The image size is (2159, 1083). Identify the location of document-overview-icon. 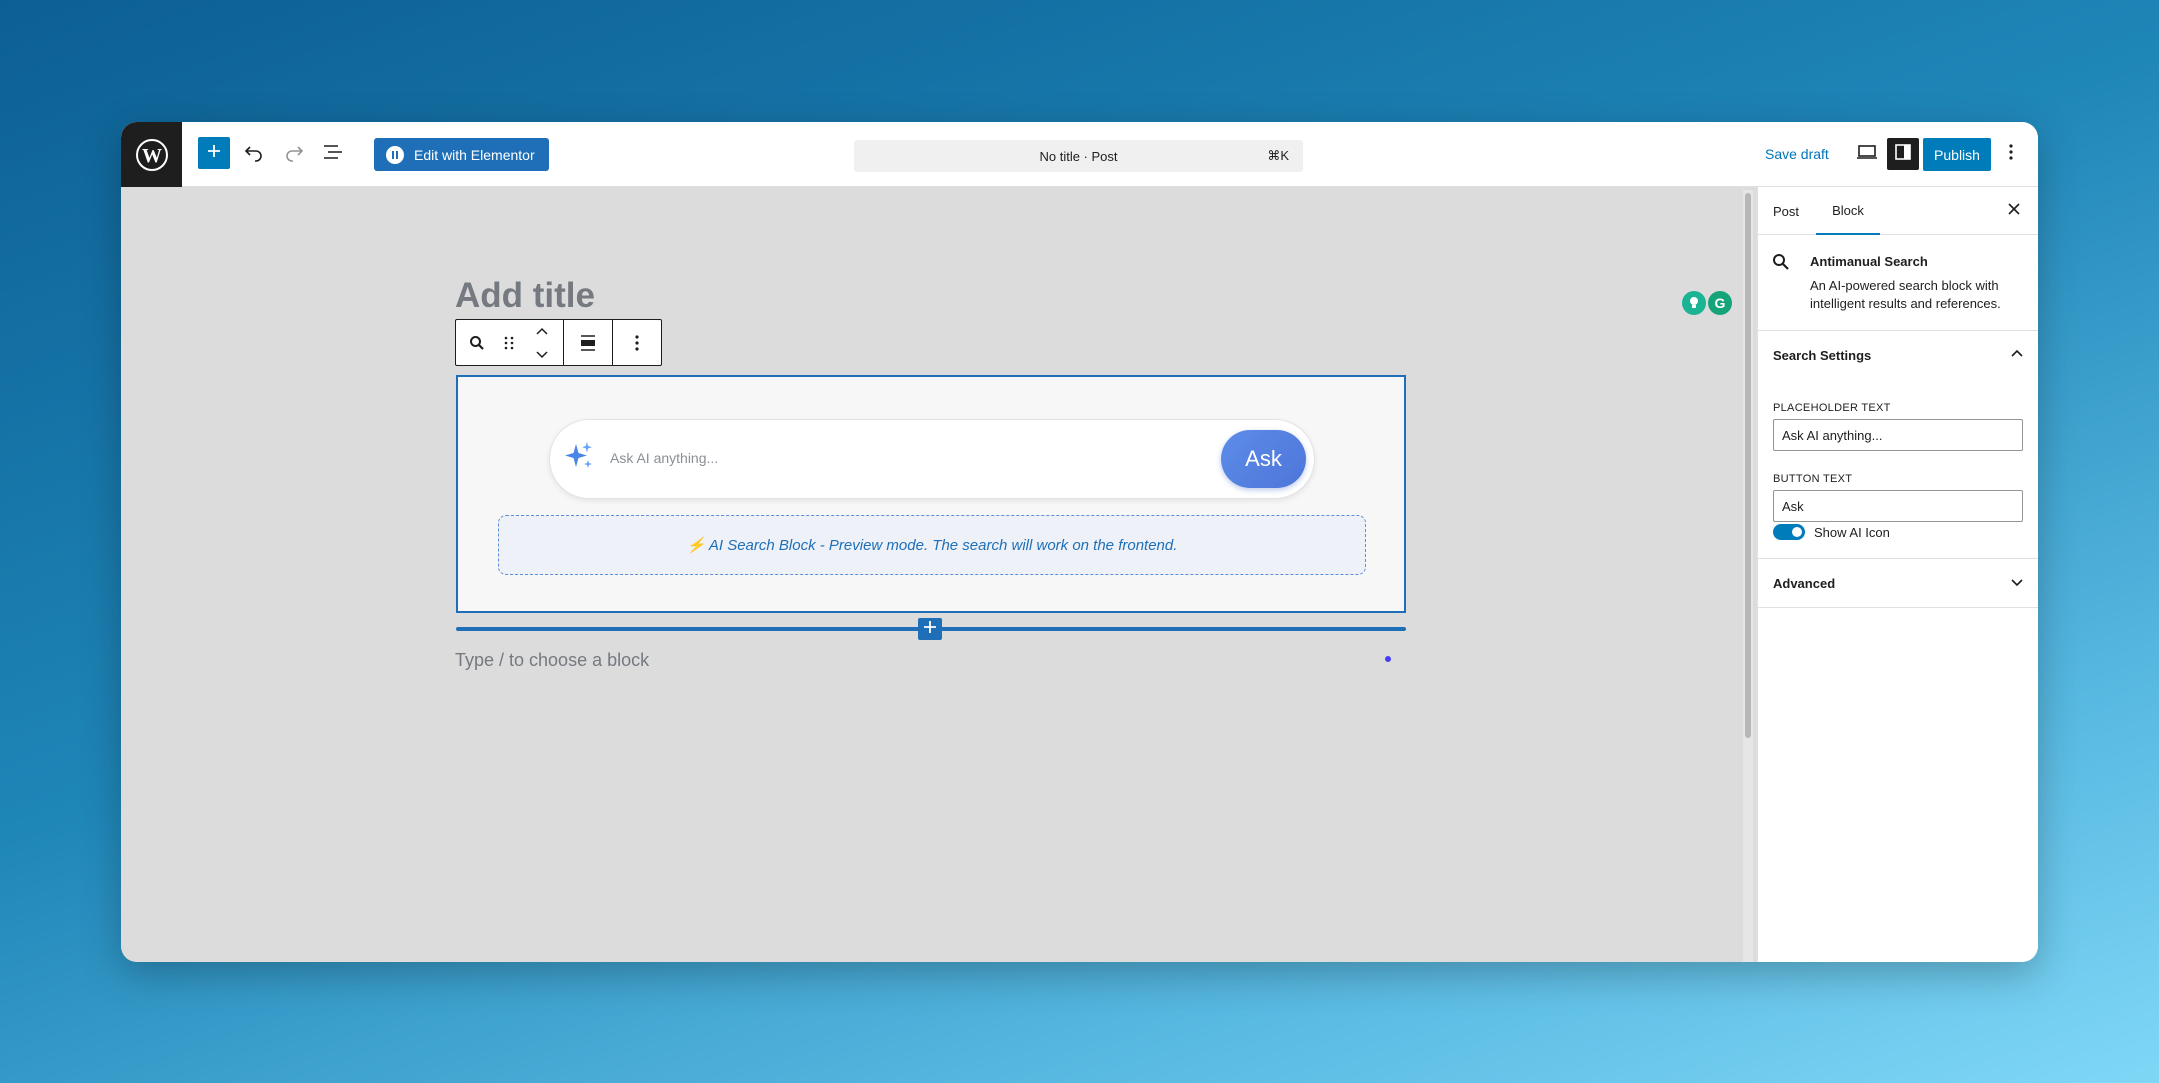
(333, 154).